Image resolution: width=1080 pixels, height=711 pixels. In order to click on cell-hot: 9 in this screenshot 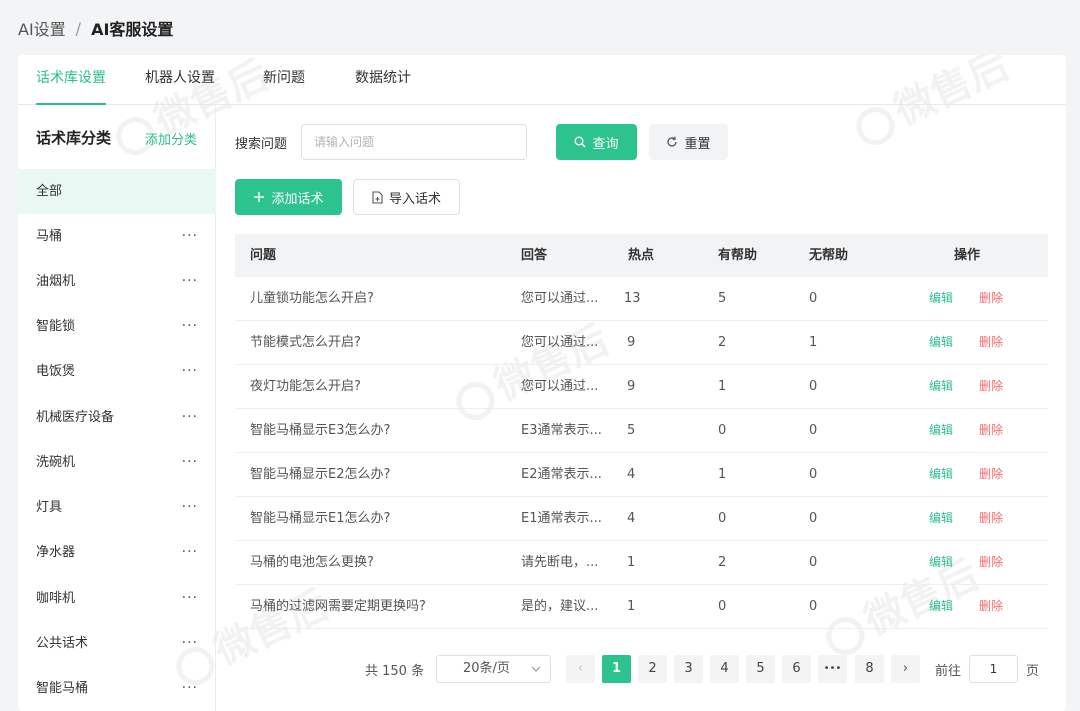, I will do `click(631, 386)`.